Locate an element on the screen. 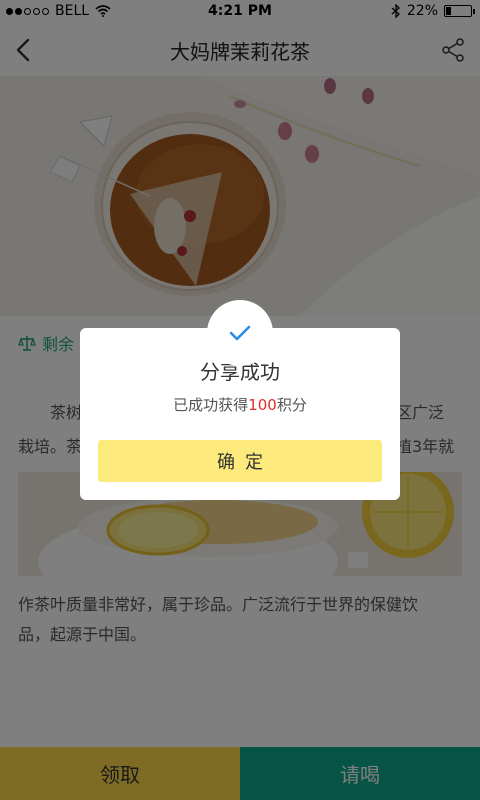 Image resolution: width=480 pixels, height=800 pixels. checkmark-icon is located at coordinates (240, 333).